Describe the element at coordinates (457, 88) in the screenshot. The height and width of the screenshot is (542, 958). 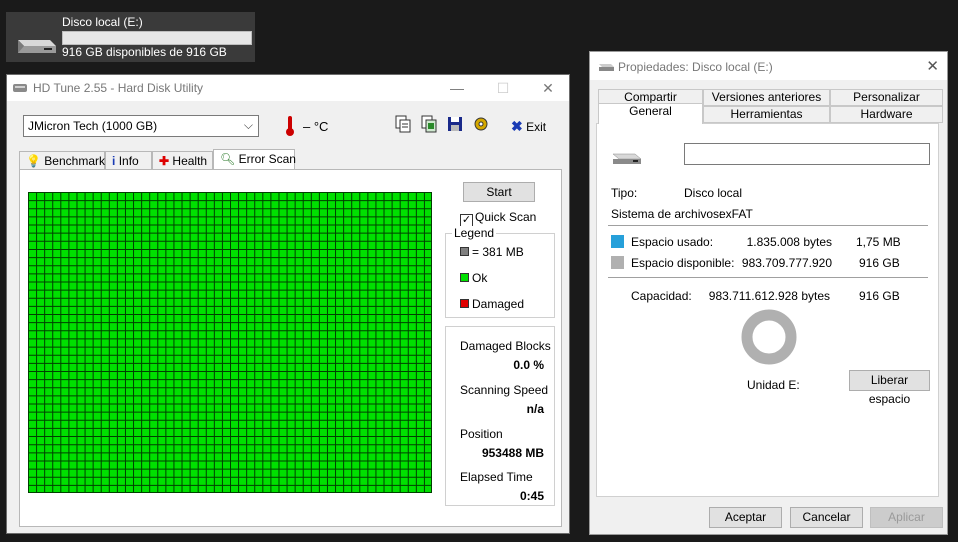
I see `minimize-button: —` at that location.